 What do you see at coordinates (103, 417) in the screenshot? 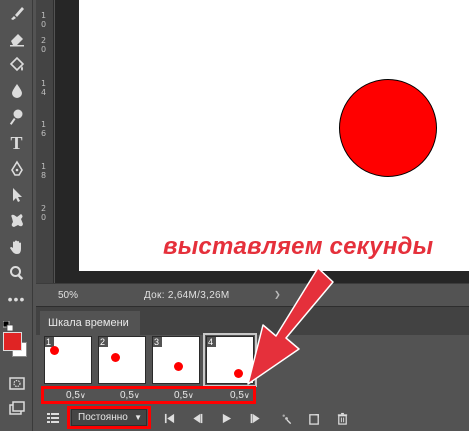
I see `loop-option-label: Постоянно` at bounding box center [103, 417].